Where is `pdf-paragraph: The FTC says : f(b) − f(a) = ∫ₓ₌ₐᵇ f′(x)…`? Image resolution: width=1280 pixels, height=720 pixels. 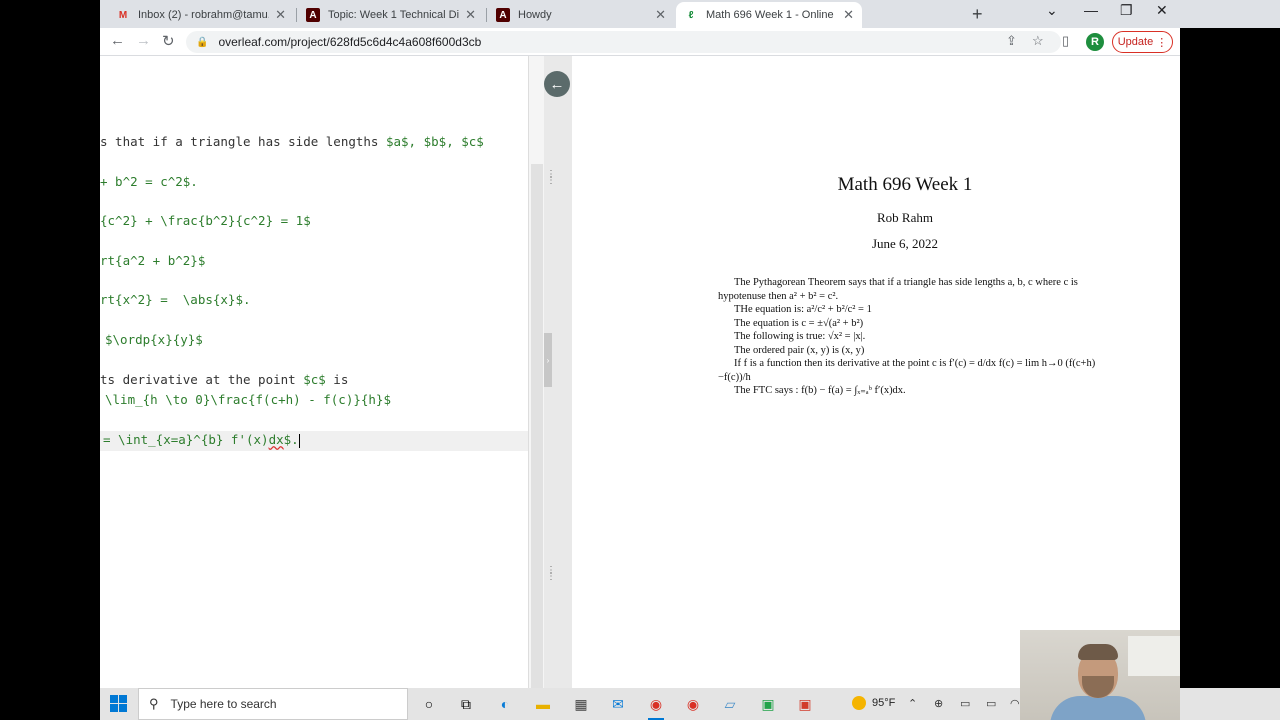 pdf-paragraph: The FTC says : f(b) − f(a) = ∫ₓ₌ₐᵇ f′(x)… is located at coordinates (820, 390).